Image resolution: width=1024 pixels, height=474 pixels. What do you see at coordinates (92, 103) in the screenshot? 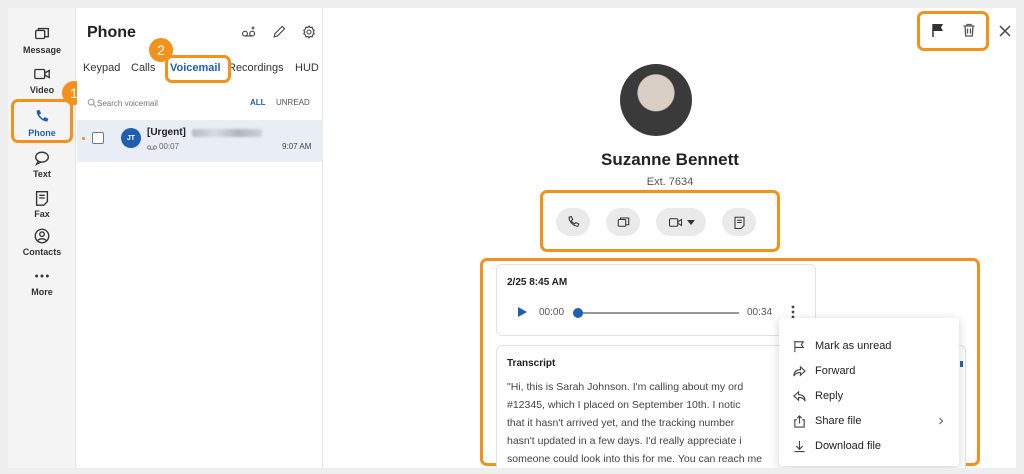
I see `search-icon` at bounding box center [92, 103].